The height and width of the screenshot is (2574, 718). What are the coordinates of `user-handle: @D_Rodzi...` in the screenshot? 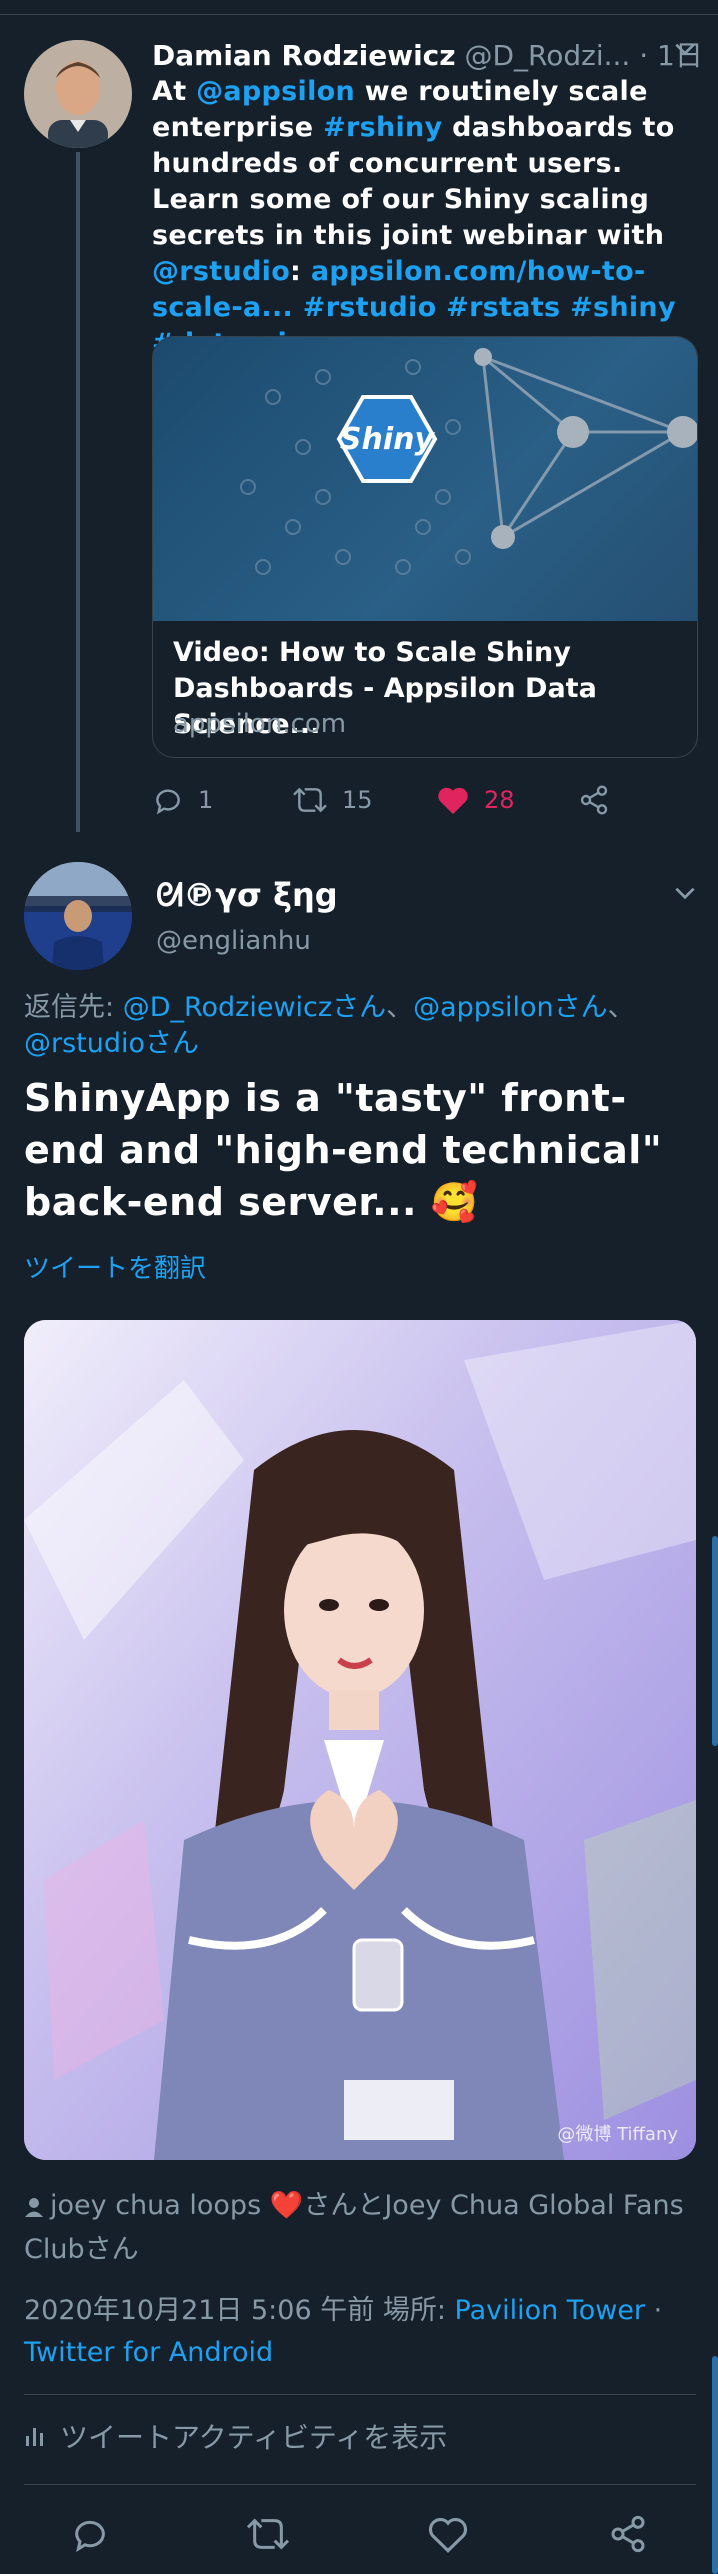 It's located at (547, 55).